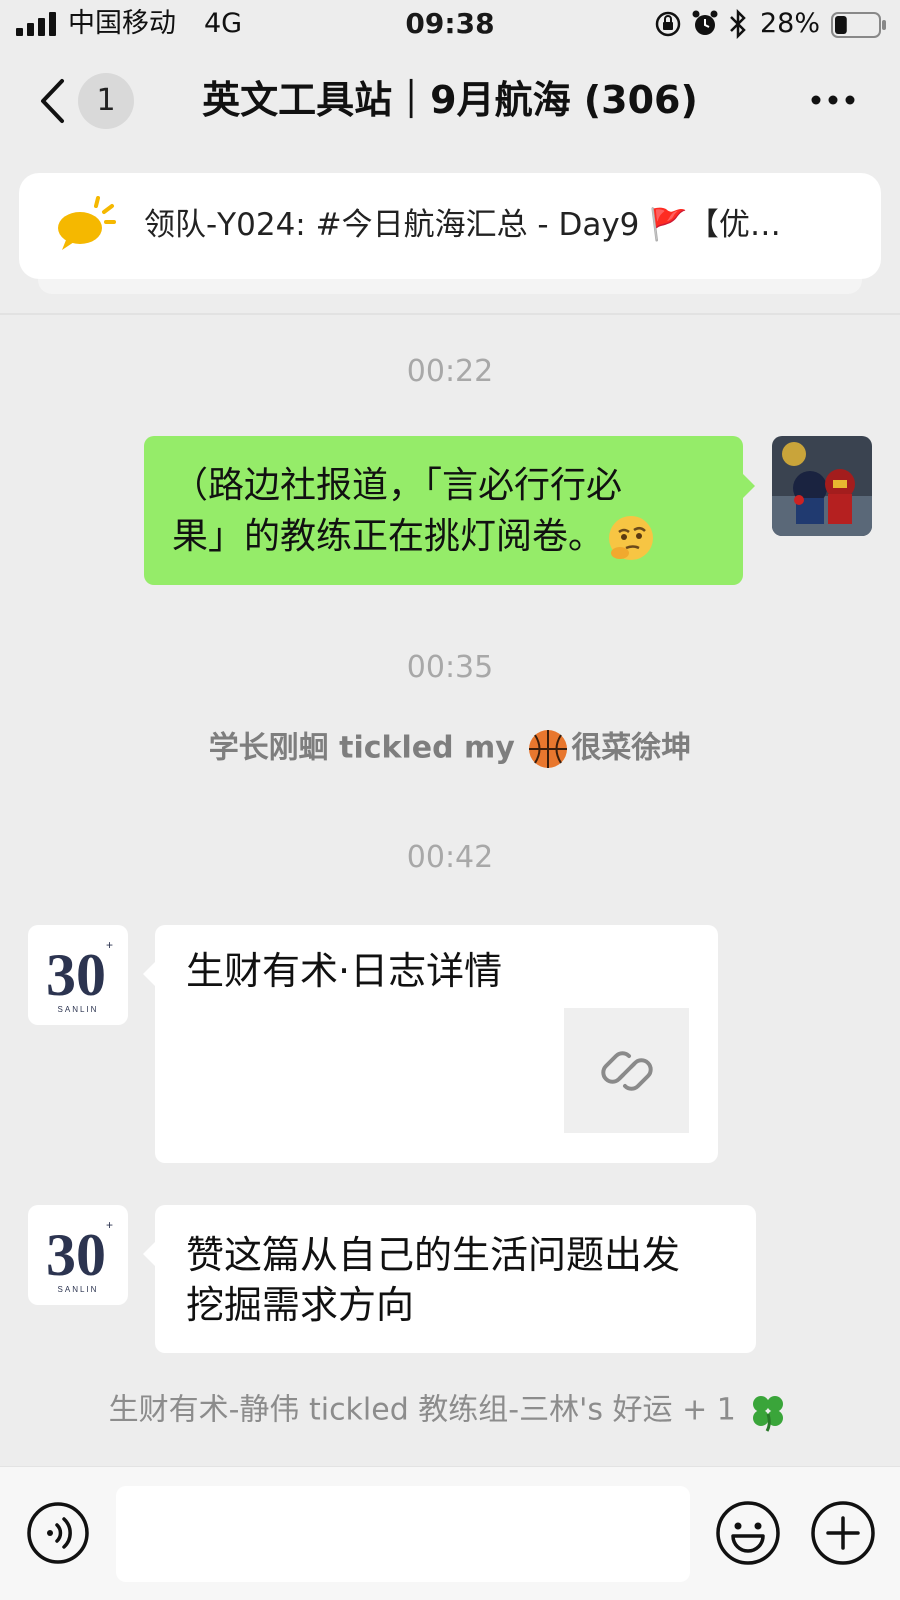 Image resolution: width=900 pixels, height=1600 pixels. What do you see at coordinates (748, 1533) in the screenshot?
I see `emoji-icon` at bounding box center [748, 1533].